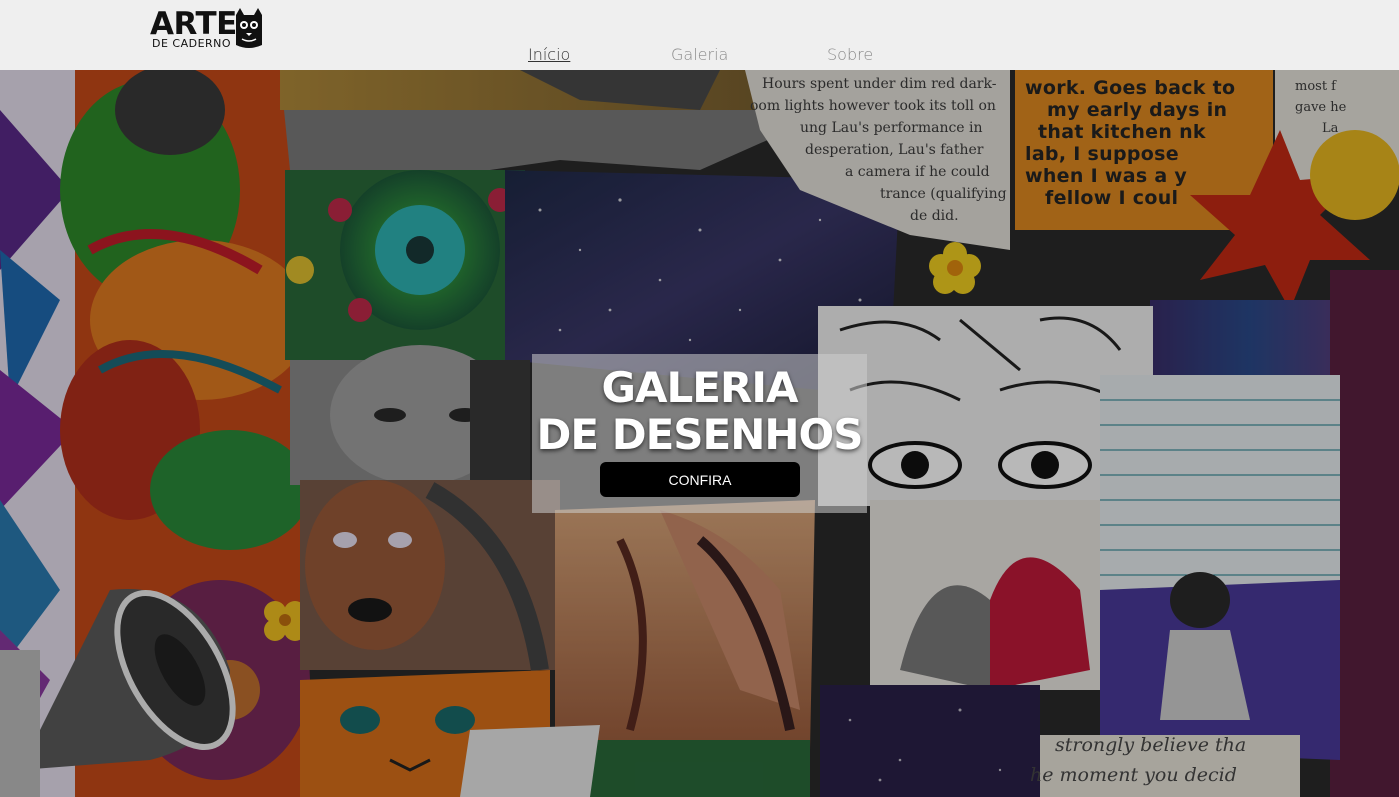 This screenshot has width=1399, height=797. Describe the element at coordinates (549, 54) in the screenshot. I see `nav-link-inicio: Início` at that location.